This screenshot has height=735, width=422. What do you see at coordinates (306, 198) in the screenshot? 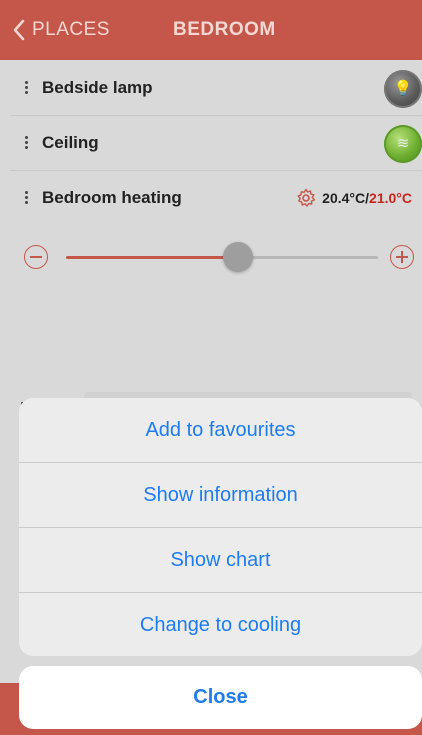
I see `gear-icon` at bounding box center [306, 198].